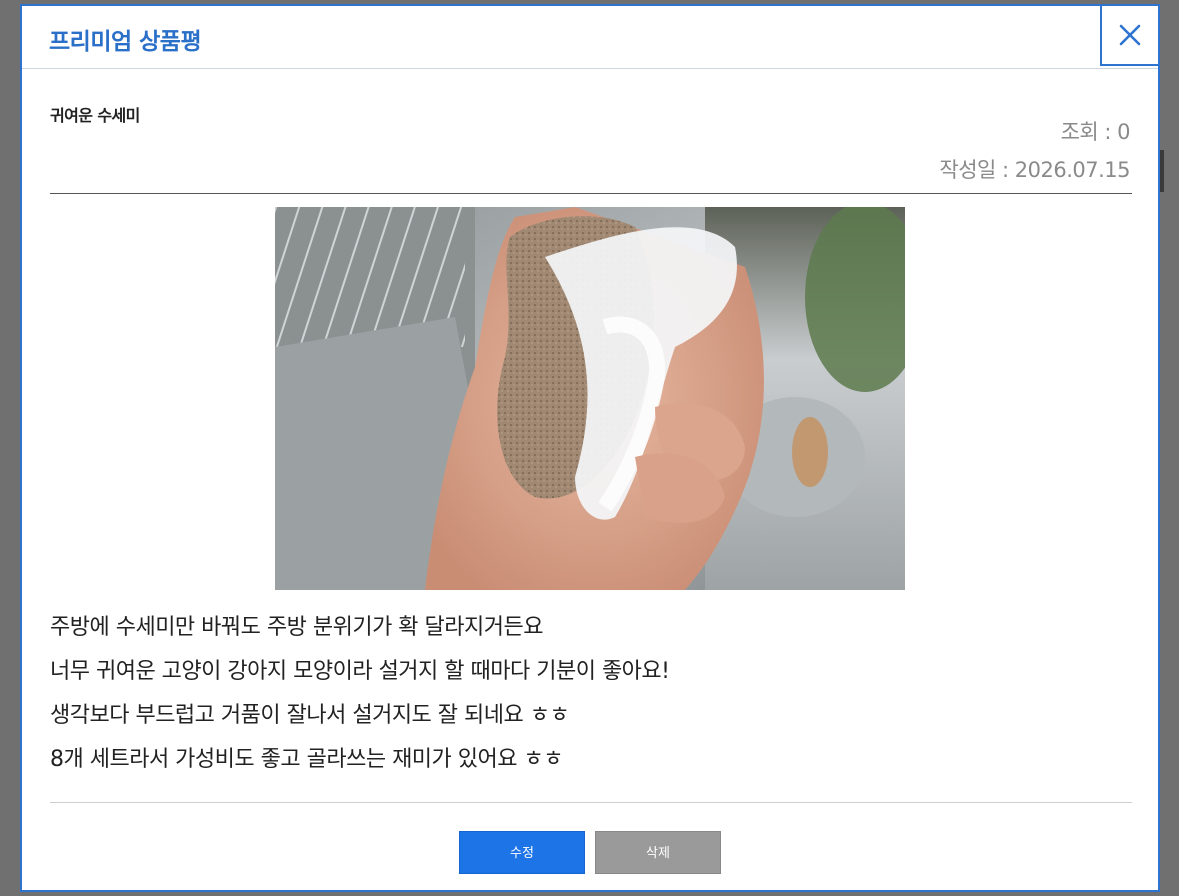  Describe the element at coordinates (1034, 170) in the screenshot. I see `written-date: 작성일 : 2026.07.15` at that location.